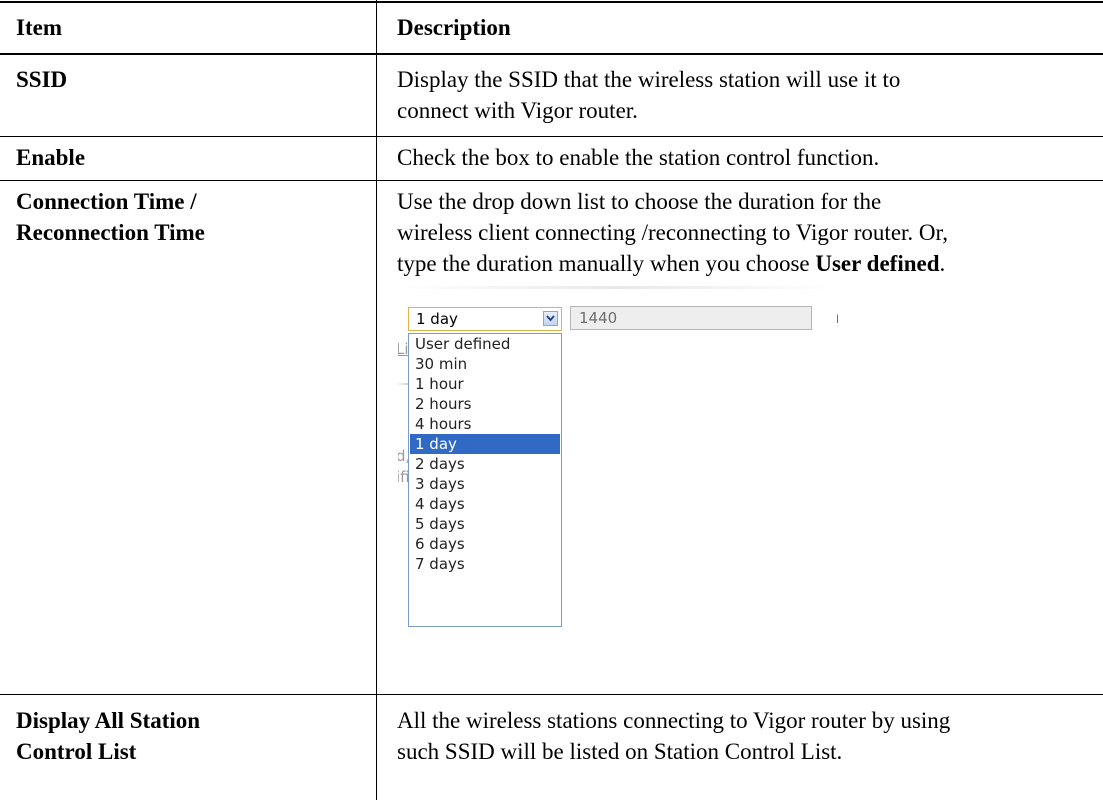  Describe the element at coordinates (403, 349) in the screenshot. I see `ghost-fragment: Li` at that location.